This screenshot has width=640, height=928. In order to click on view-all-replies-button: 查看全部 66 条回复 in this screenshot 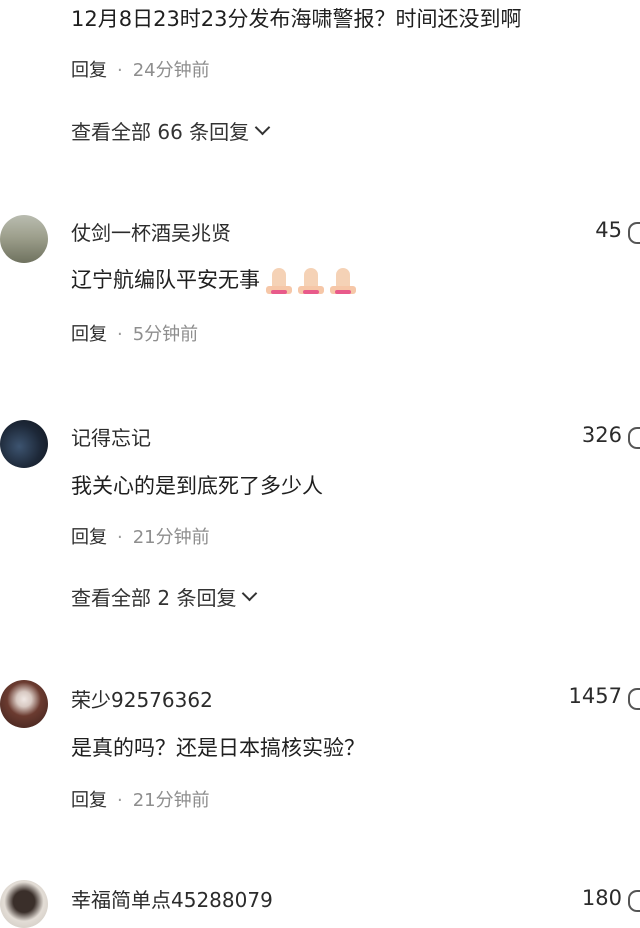, I will do `click(171, 130)`.